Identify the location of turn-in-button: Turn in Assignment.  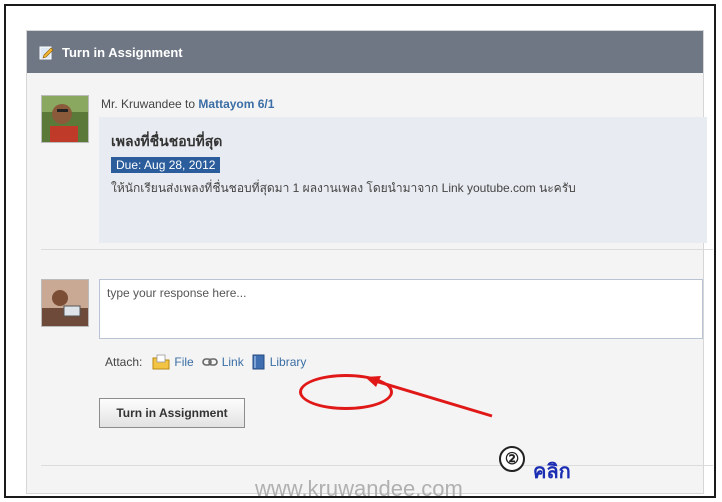
(172, 413).